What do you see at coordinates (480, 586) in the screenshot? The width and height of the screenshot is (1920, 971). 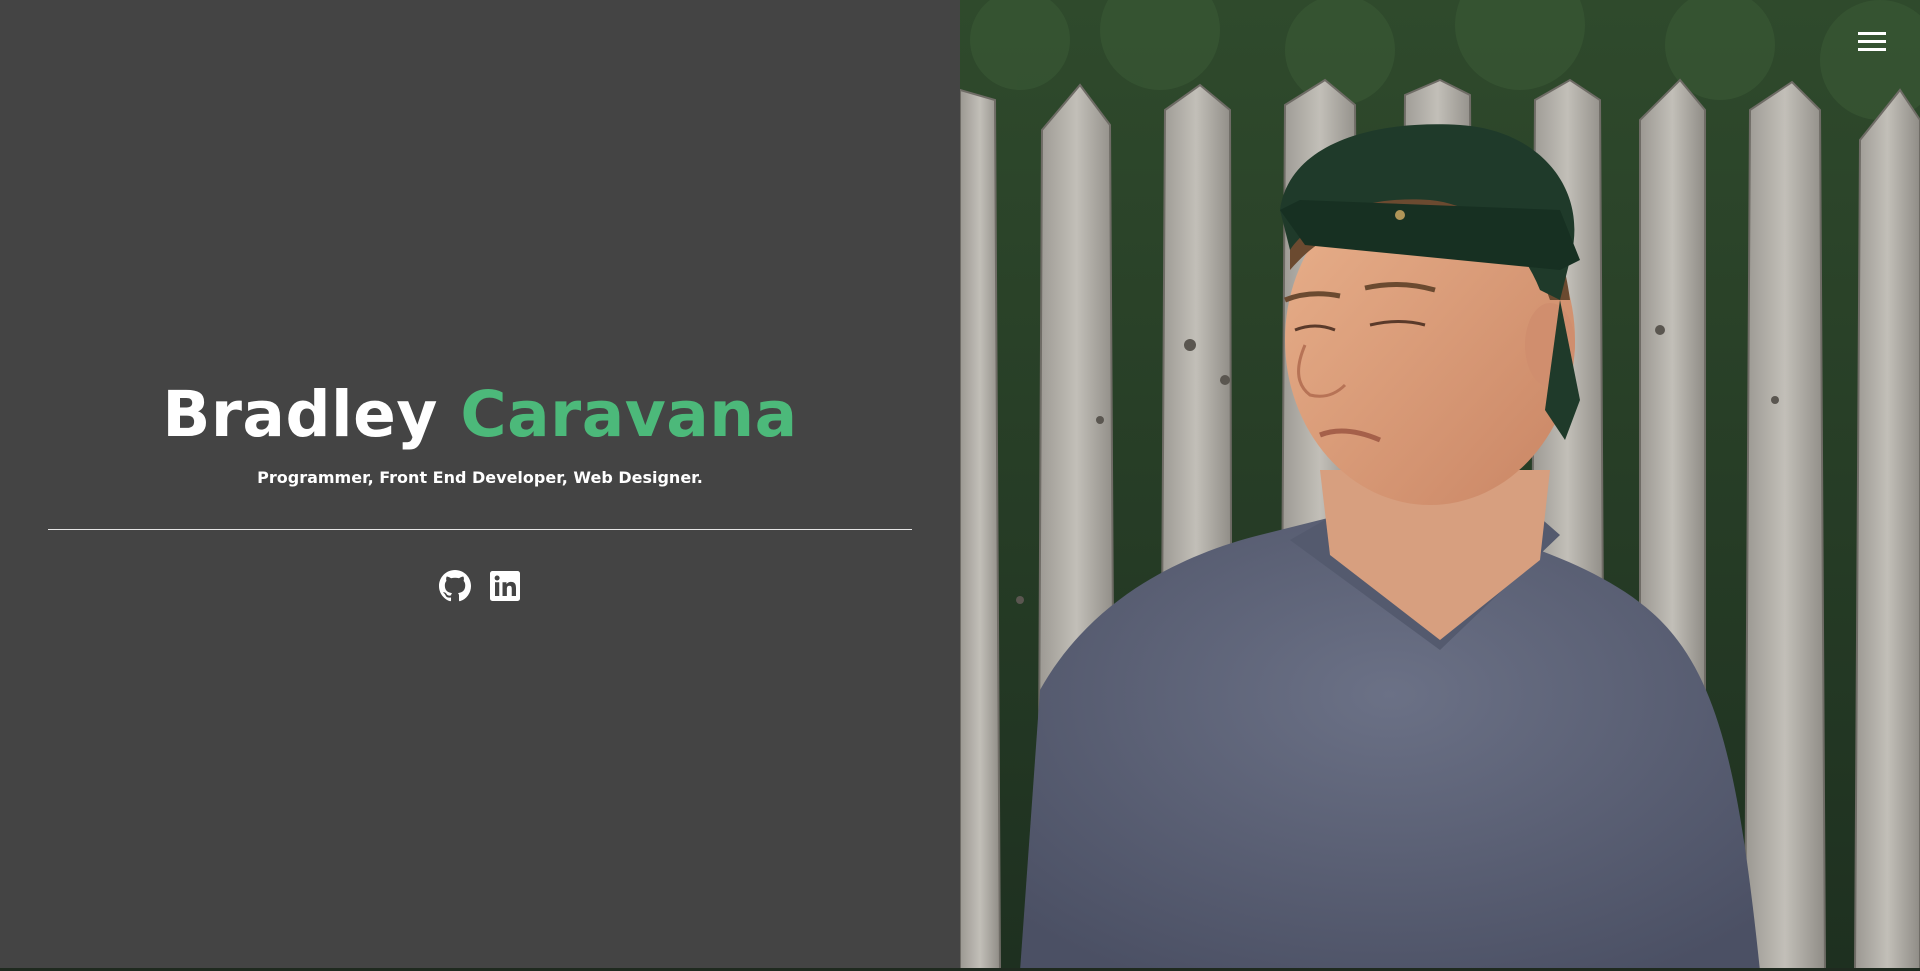 I see `social-links` at bounding box center [480, 586].